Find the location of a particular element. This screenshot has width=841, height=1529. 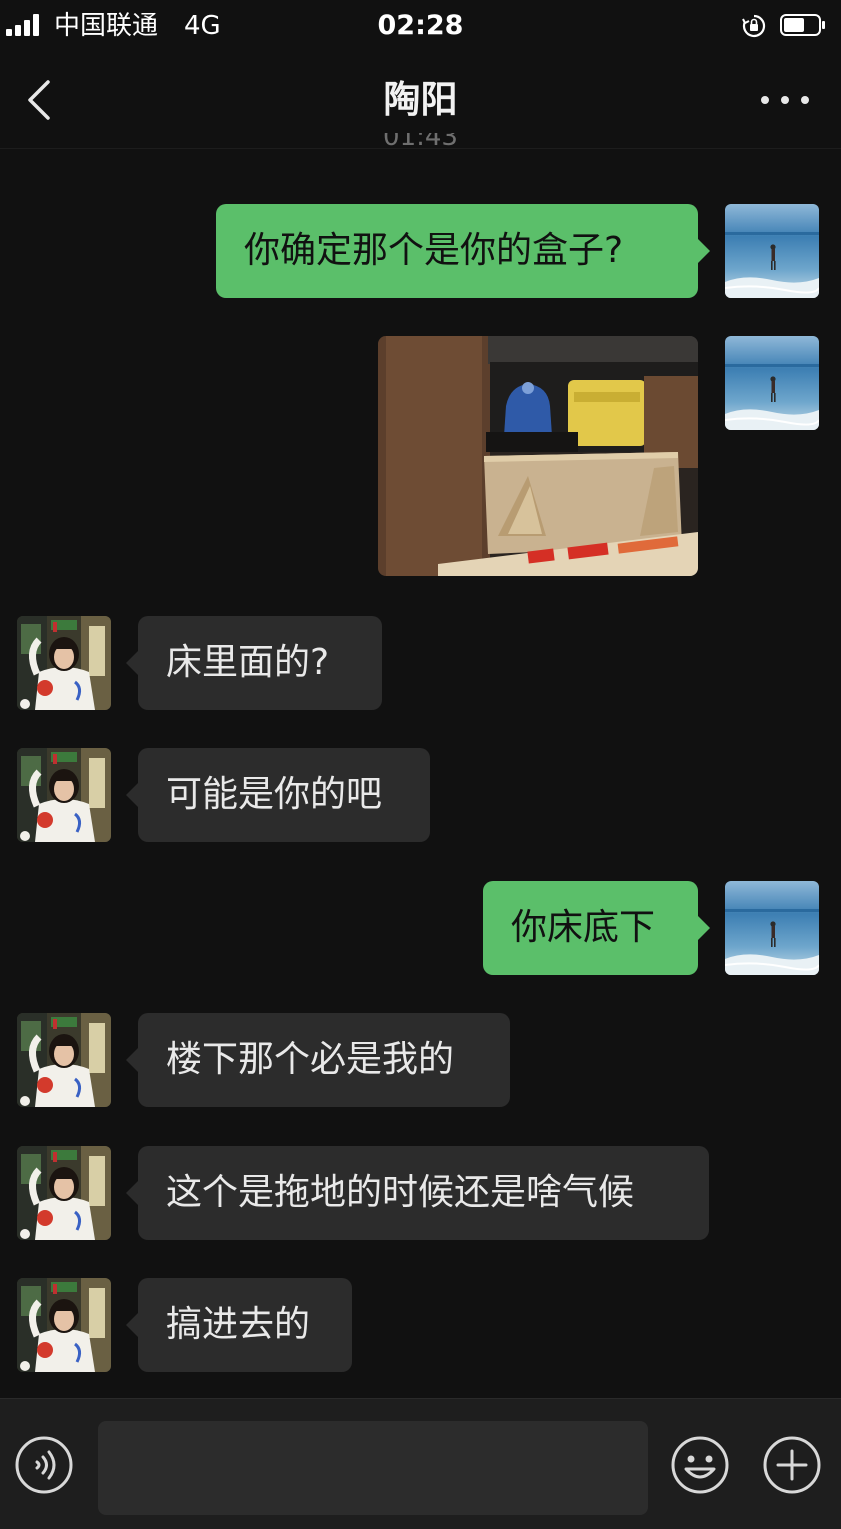

chat-title: 陶阳 is located at coordinates (420, 99).